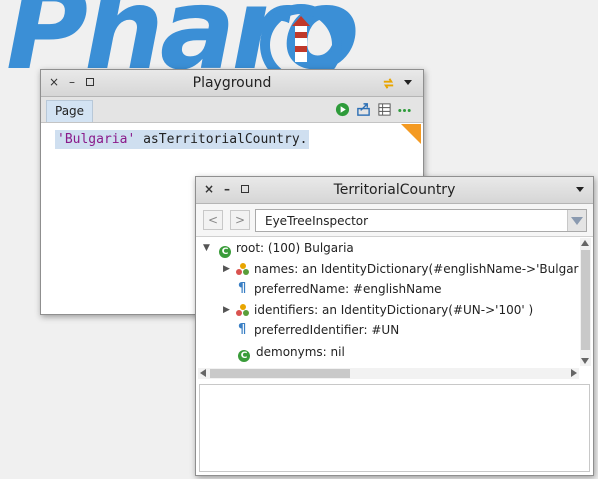 The image size is (598, 479). I want to click on inspector-nav: < > EyeTreeInspector, so click(394, 220).